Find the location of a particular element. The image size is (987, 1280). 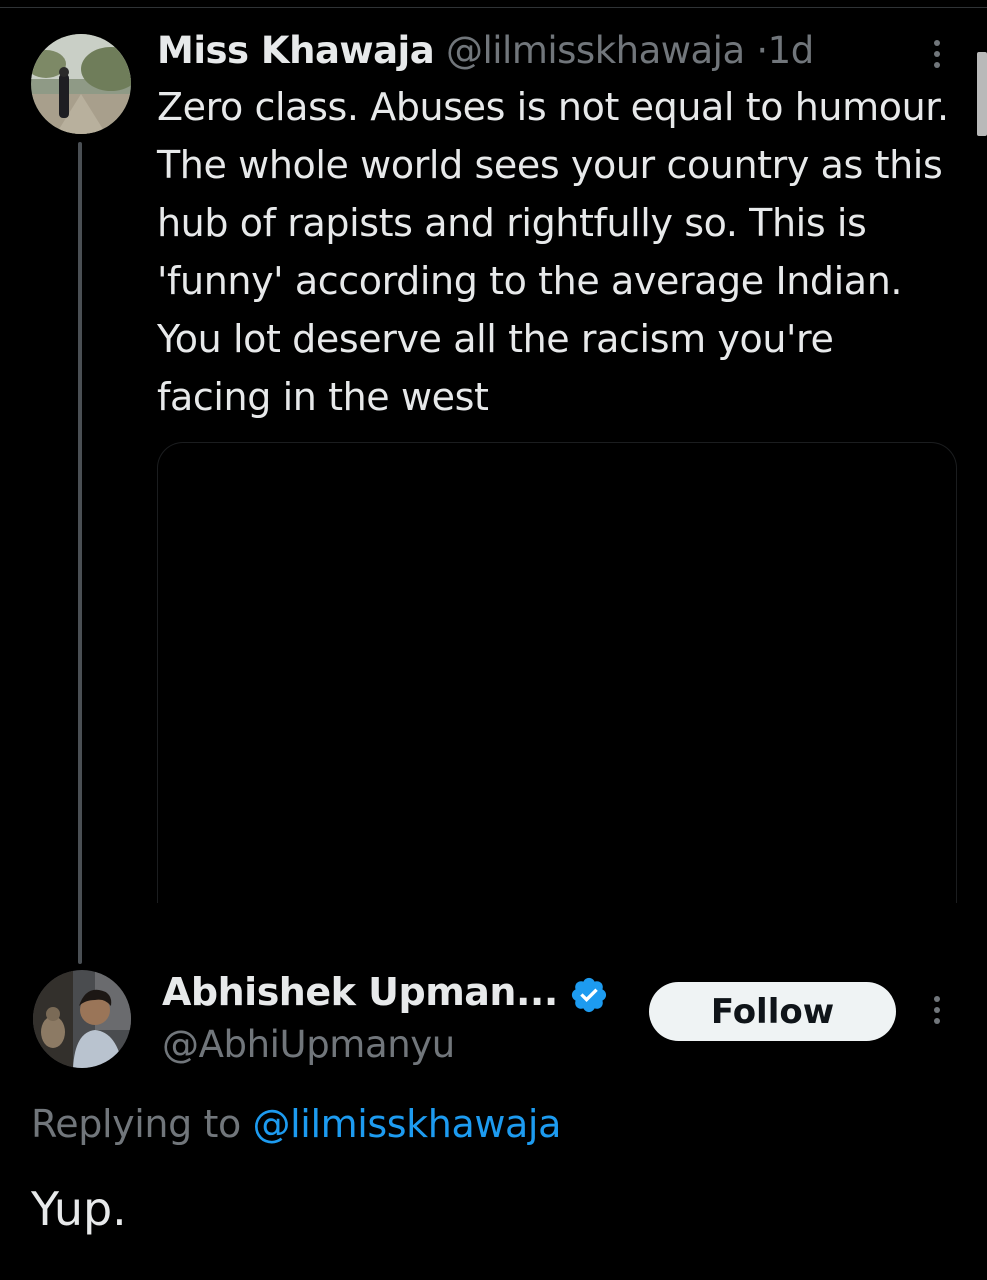

author-name: Miss Khawaja is located at coordinates (296, 50).